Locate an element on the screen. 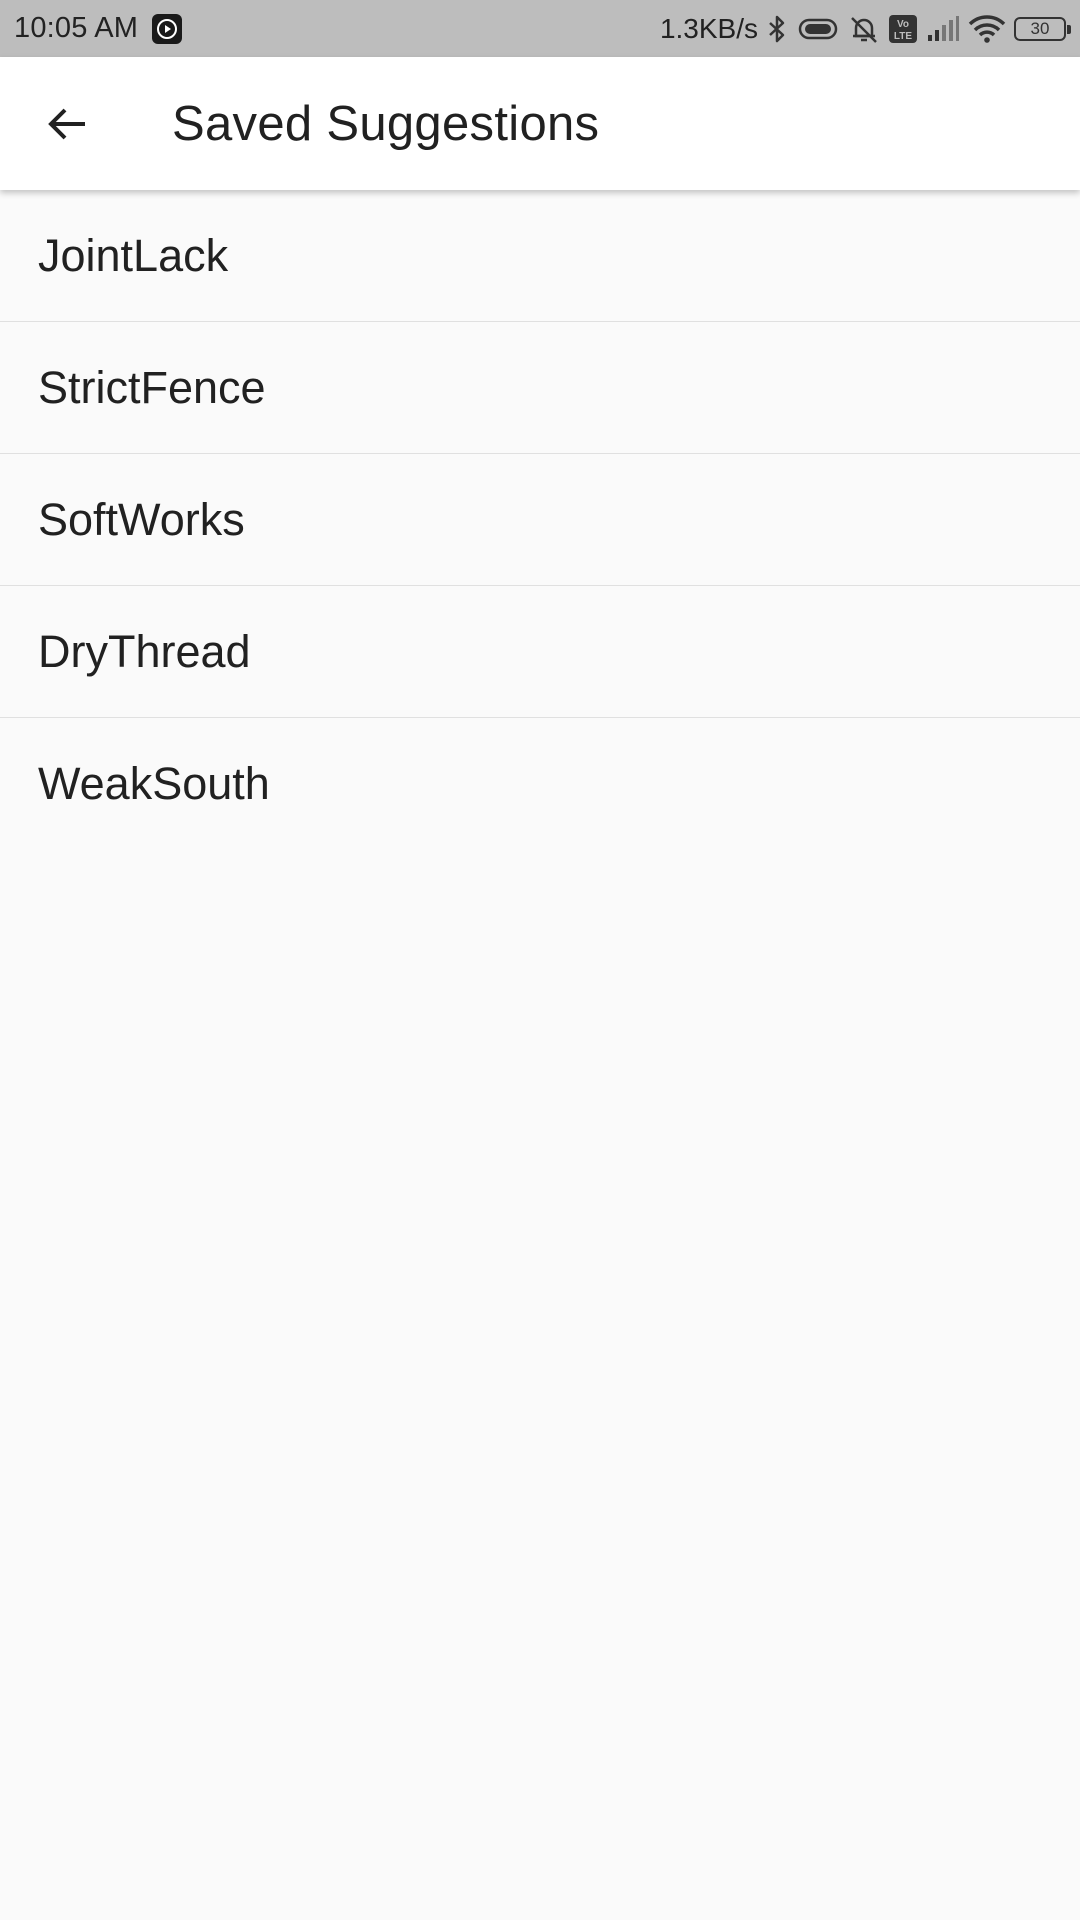 The height and width of the screenshot is (1920, 1080). list-item-label: JointLack is located at coordinates (133, 255).